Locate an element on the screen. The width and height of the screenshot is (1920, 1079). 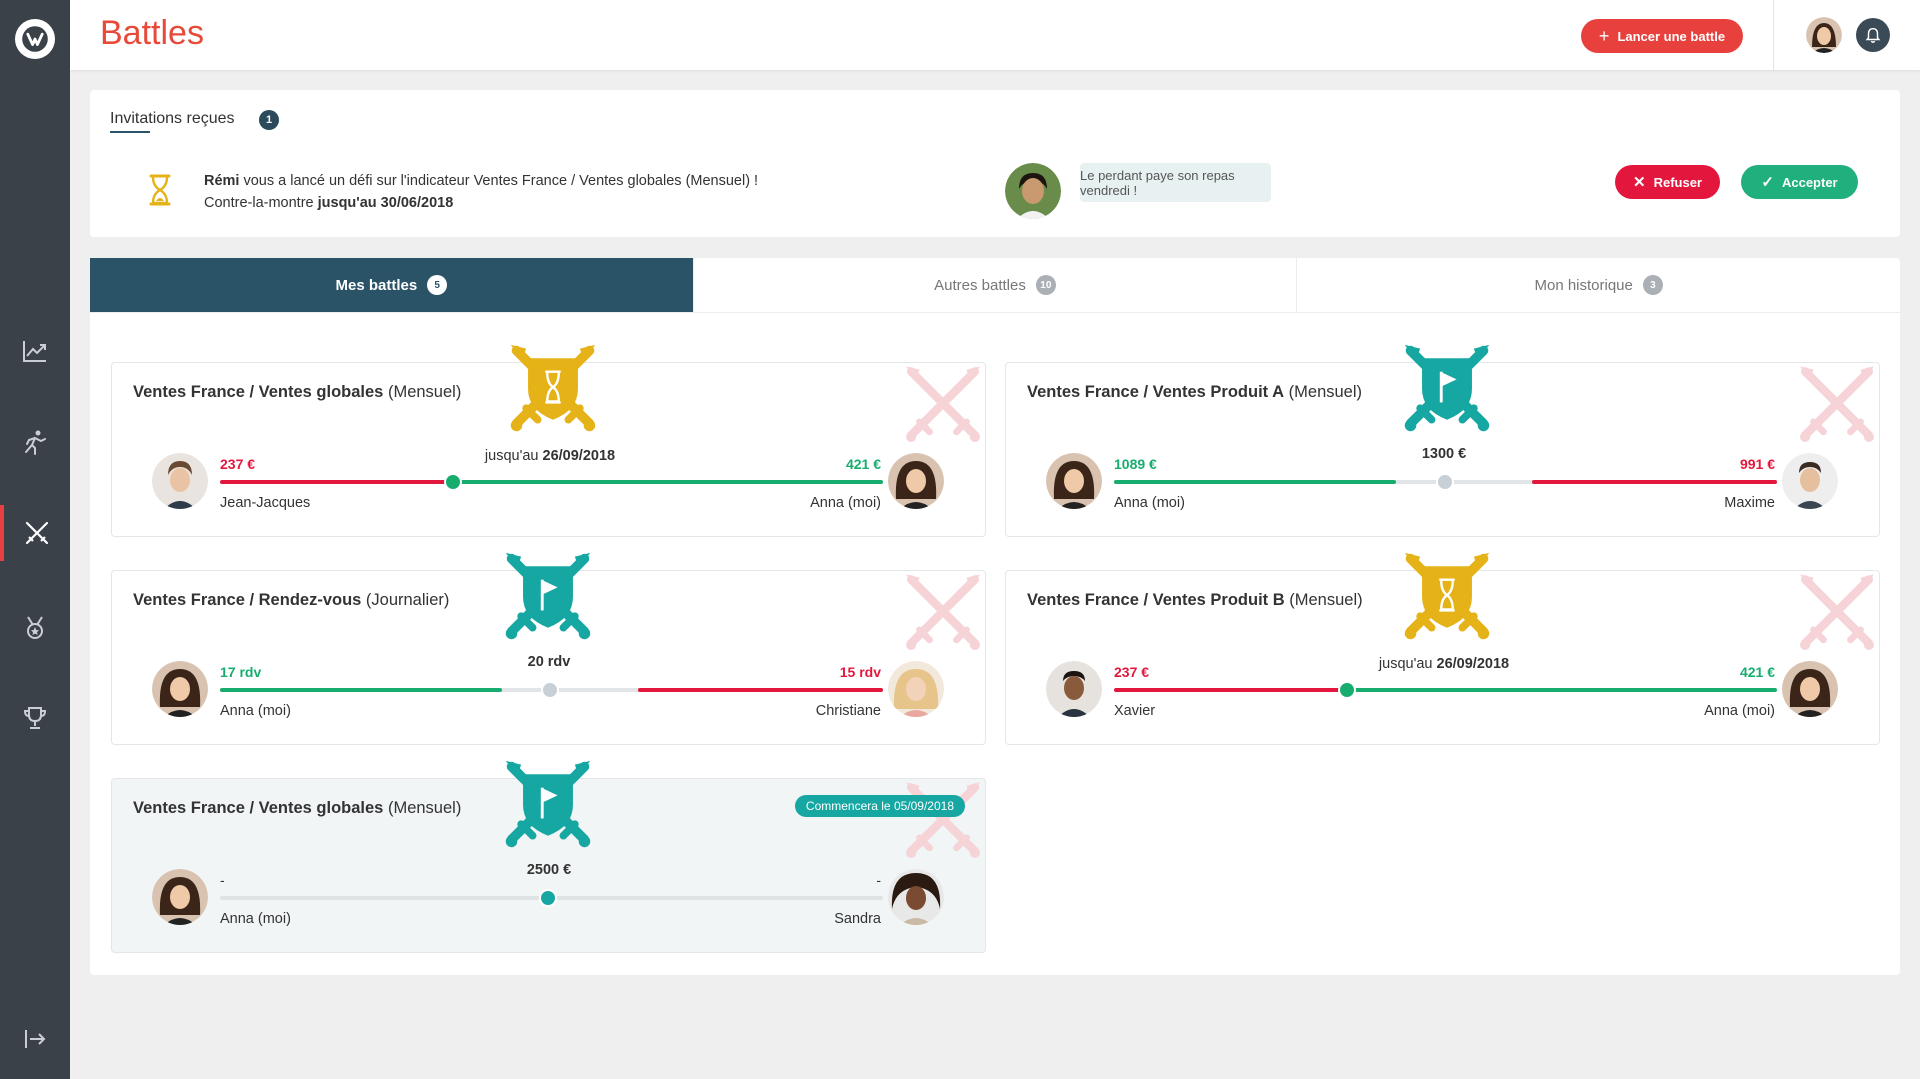
right-name: Anna (moi) is located at coordinates (1739, 711).